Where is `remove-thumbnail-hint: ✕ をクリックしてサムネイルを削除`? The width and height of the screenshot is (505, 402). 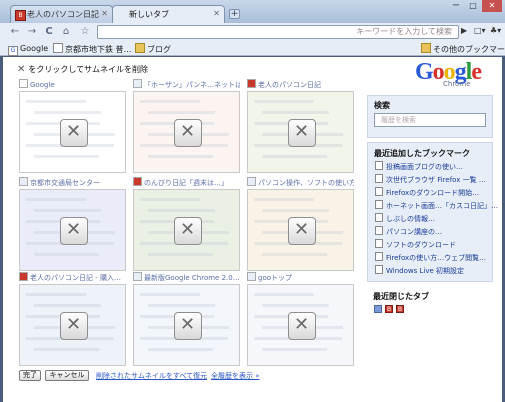
remove-thumbnail-hint: ✕ をクリックしてサムネイルを削除 is located at coordinates (82, 69).